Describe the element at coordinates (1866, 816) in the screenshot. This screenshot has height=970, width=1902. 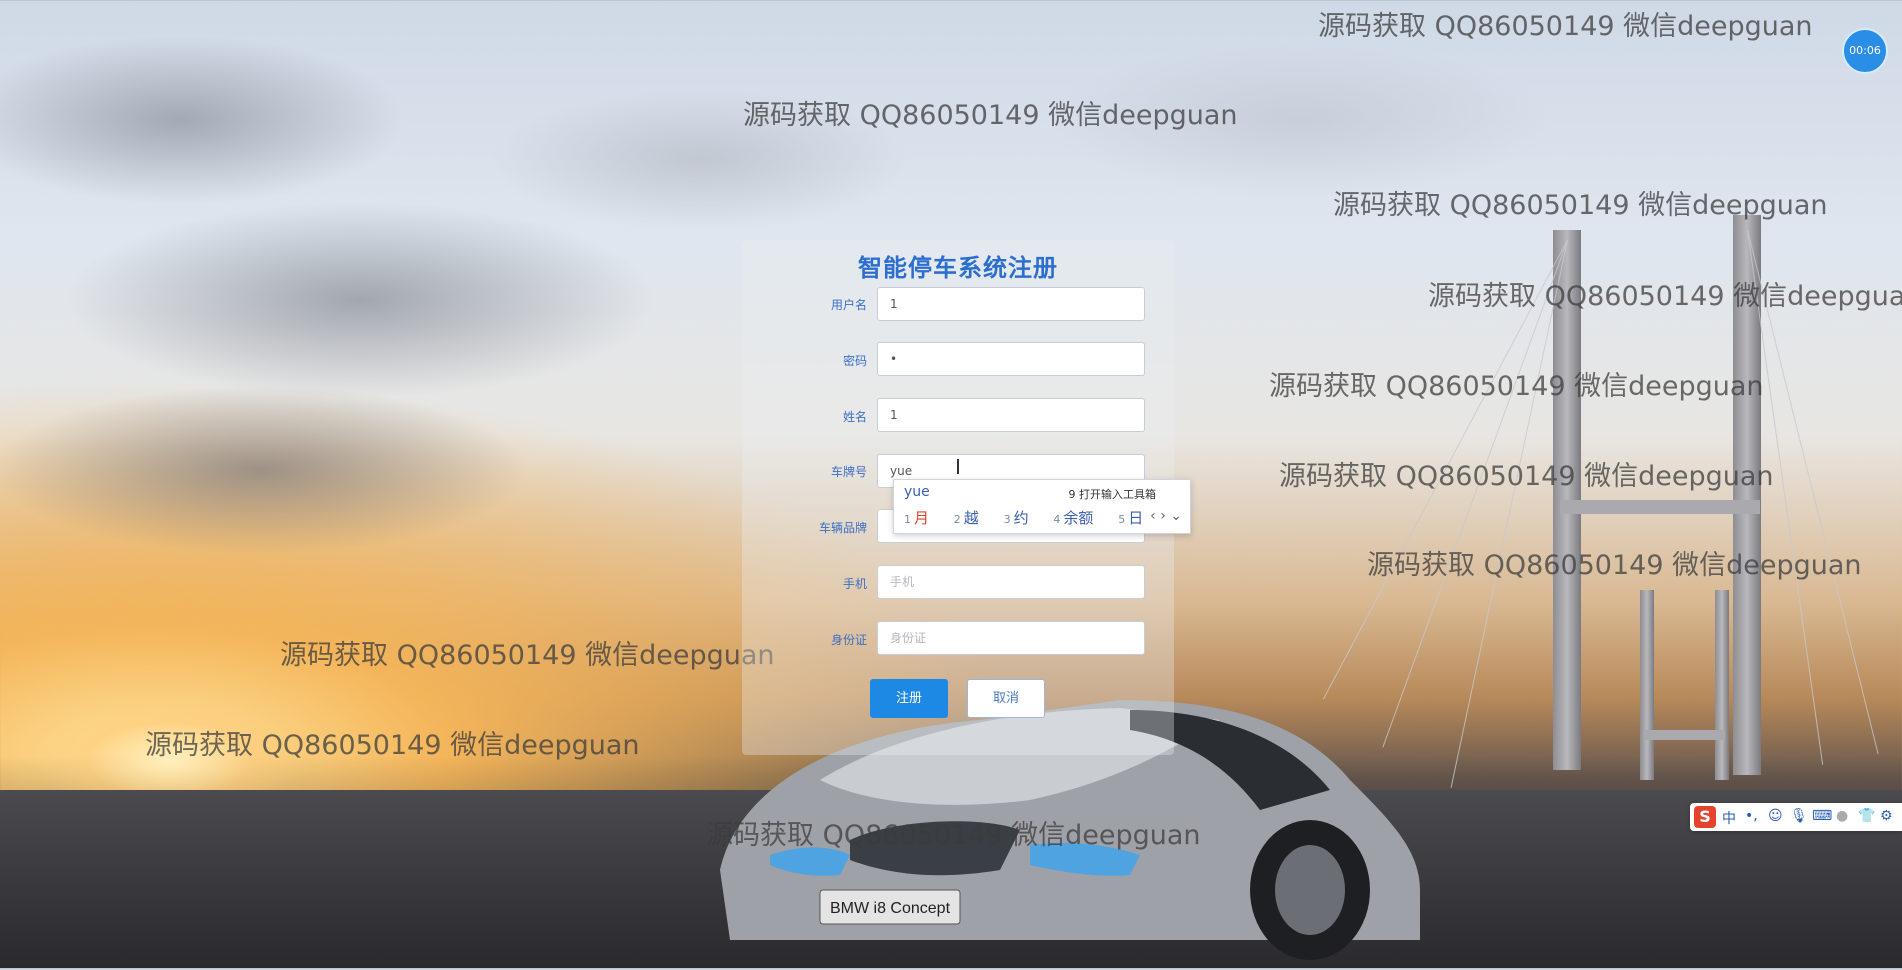
I see `skin-icon: 👕` at that location.